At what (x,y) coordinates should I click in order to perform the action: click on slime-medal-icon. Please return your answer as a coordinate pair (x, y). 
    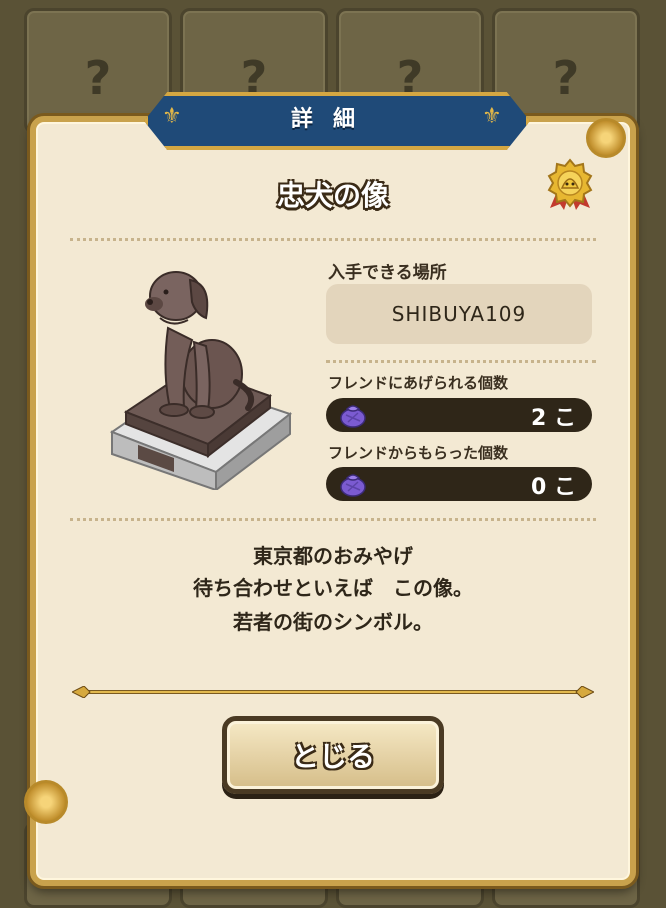
    Looking at the image, I should click on (570, 184).